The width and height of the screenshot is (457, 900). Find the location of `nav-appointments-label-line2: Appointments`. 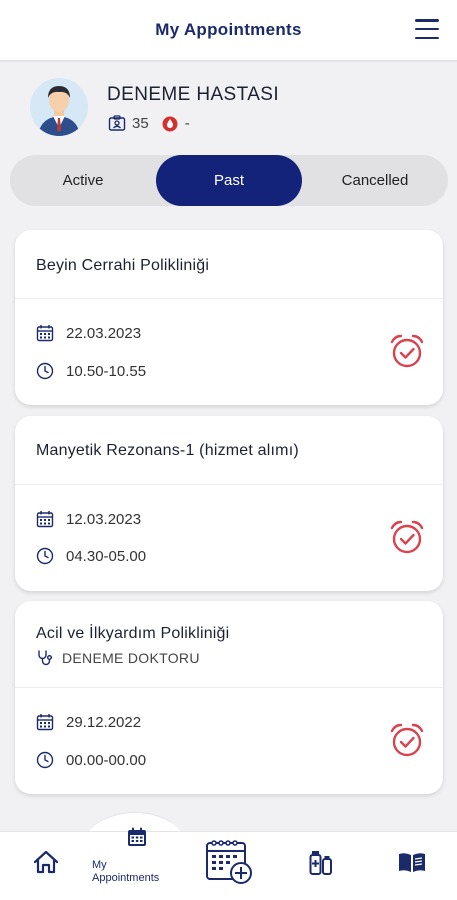

nav-appointments-label-line2: Appointments is located at coordinates (126, 878).